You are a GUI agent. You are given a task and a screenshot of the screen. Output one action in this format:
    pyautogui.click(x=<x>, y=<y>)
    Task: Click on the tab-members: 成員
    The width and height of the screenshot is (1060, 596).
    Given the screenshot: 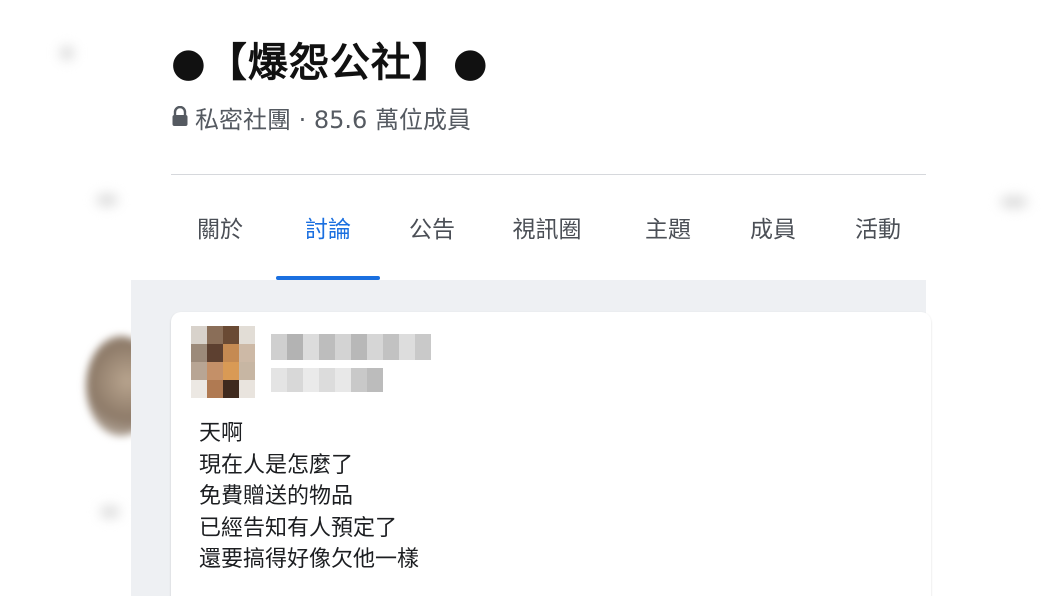 What is the action you would take?
    pyautogui.click(x=773, y=227)
    